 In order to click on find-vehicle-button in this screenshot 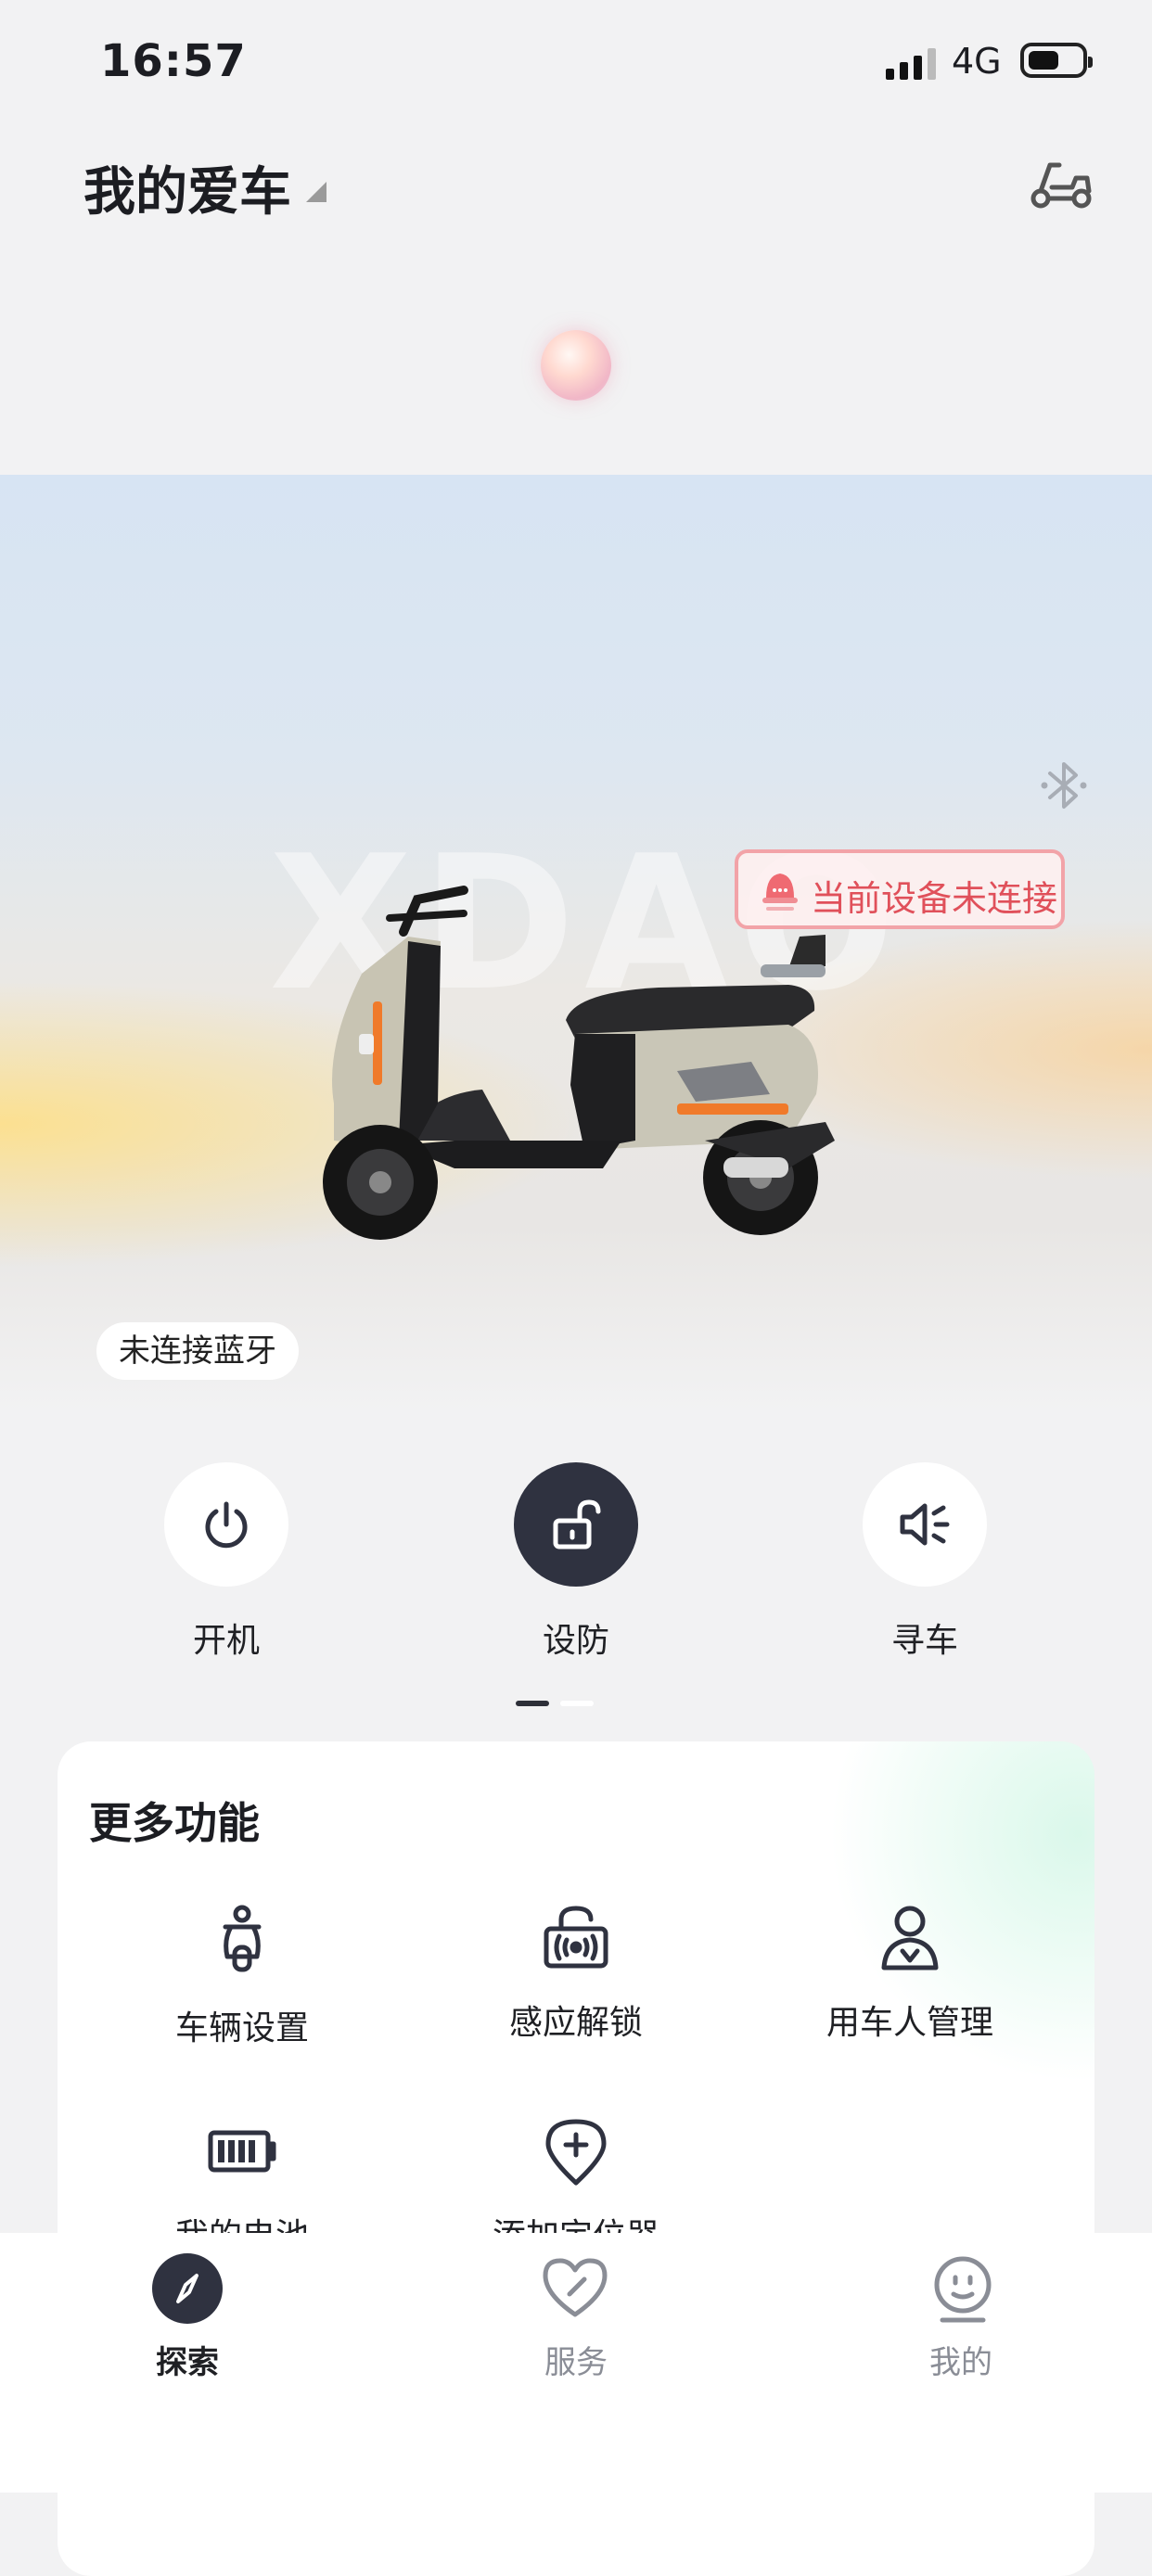, I will do `click(925, 1525)`.